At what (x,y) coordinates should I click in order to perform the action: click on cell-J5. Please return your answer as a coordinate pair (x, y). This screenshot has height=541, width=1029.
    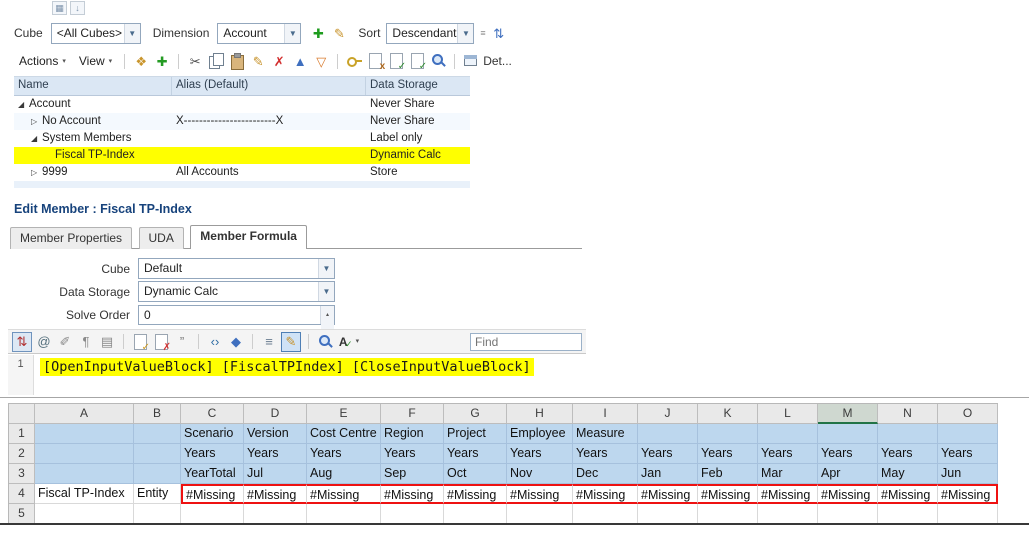
    Looking at the image, I should click on (668, 514).